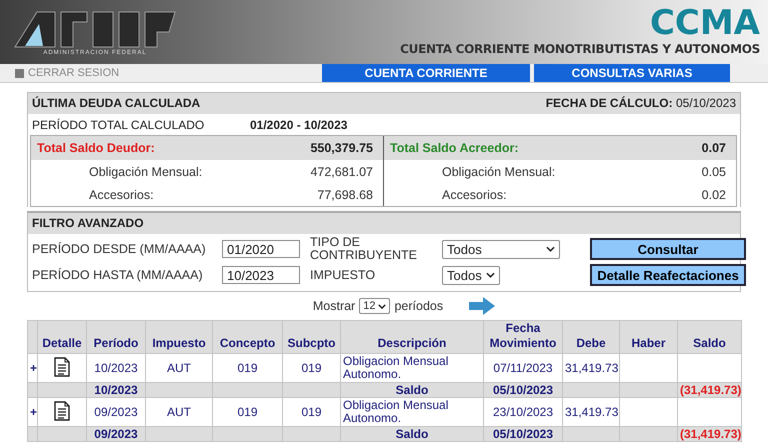  I want to click on column-header: Descripción, so click(412, 337).